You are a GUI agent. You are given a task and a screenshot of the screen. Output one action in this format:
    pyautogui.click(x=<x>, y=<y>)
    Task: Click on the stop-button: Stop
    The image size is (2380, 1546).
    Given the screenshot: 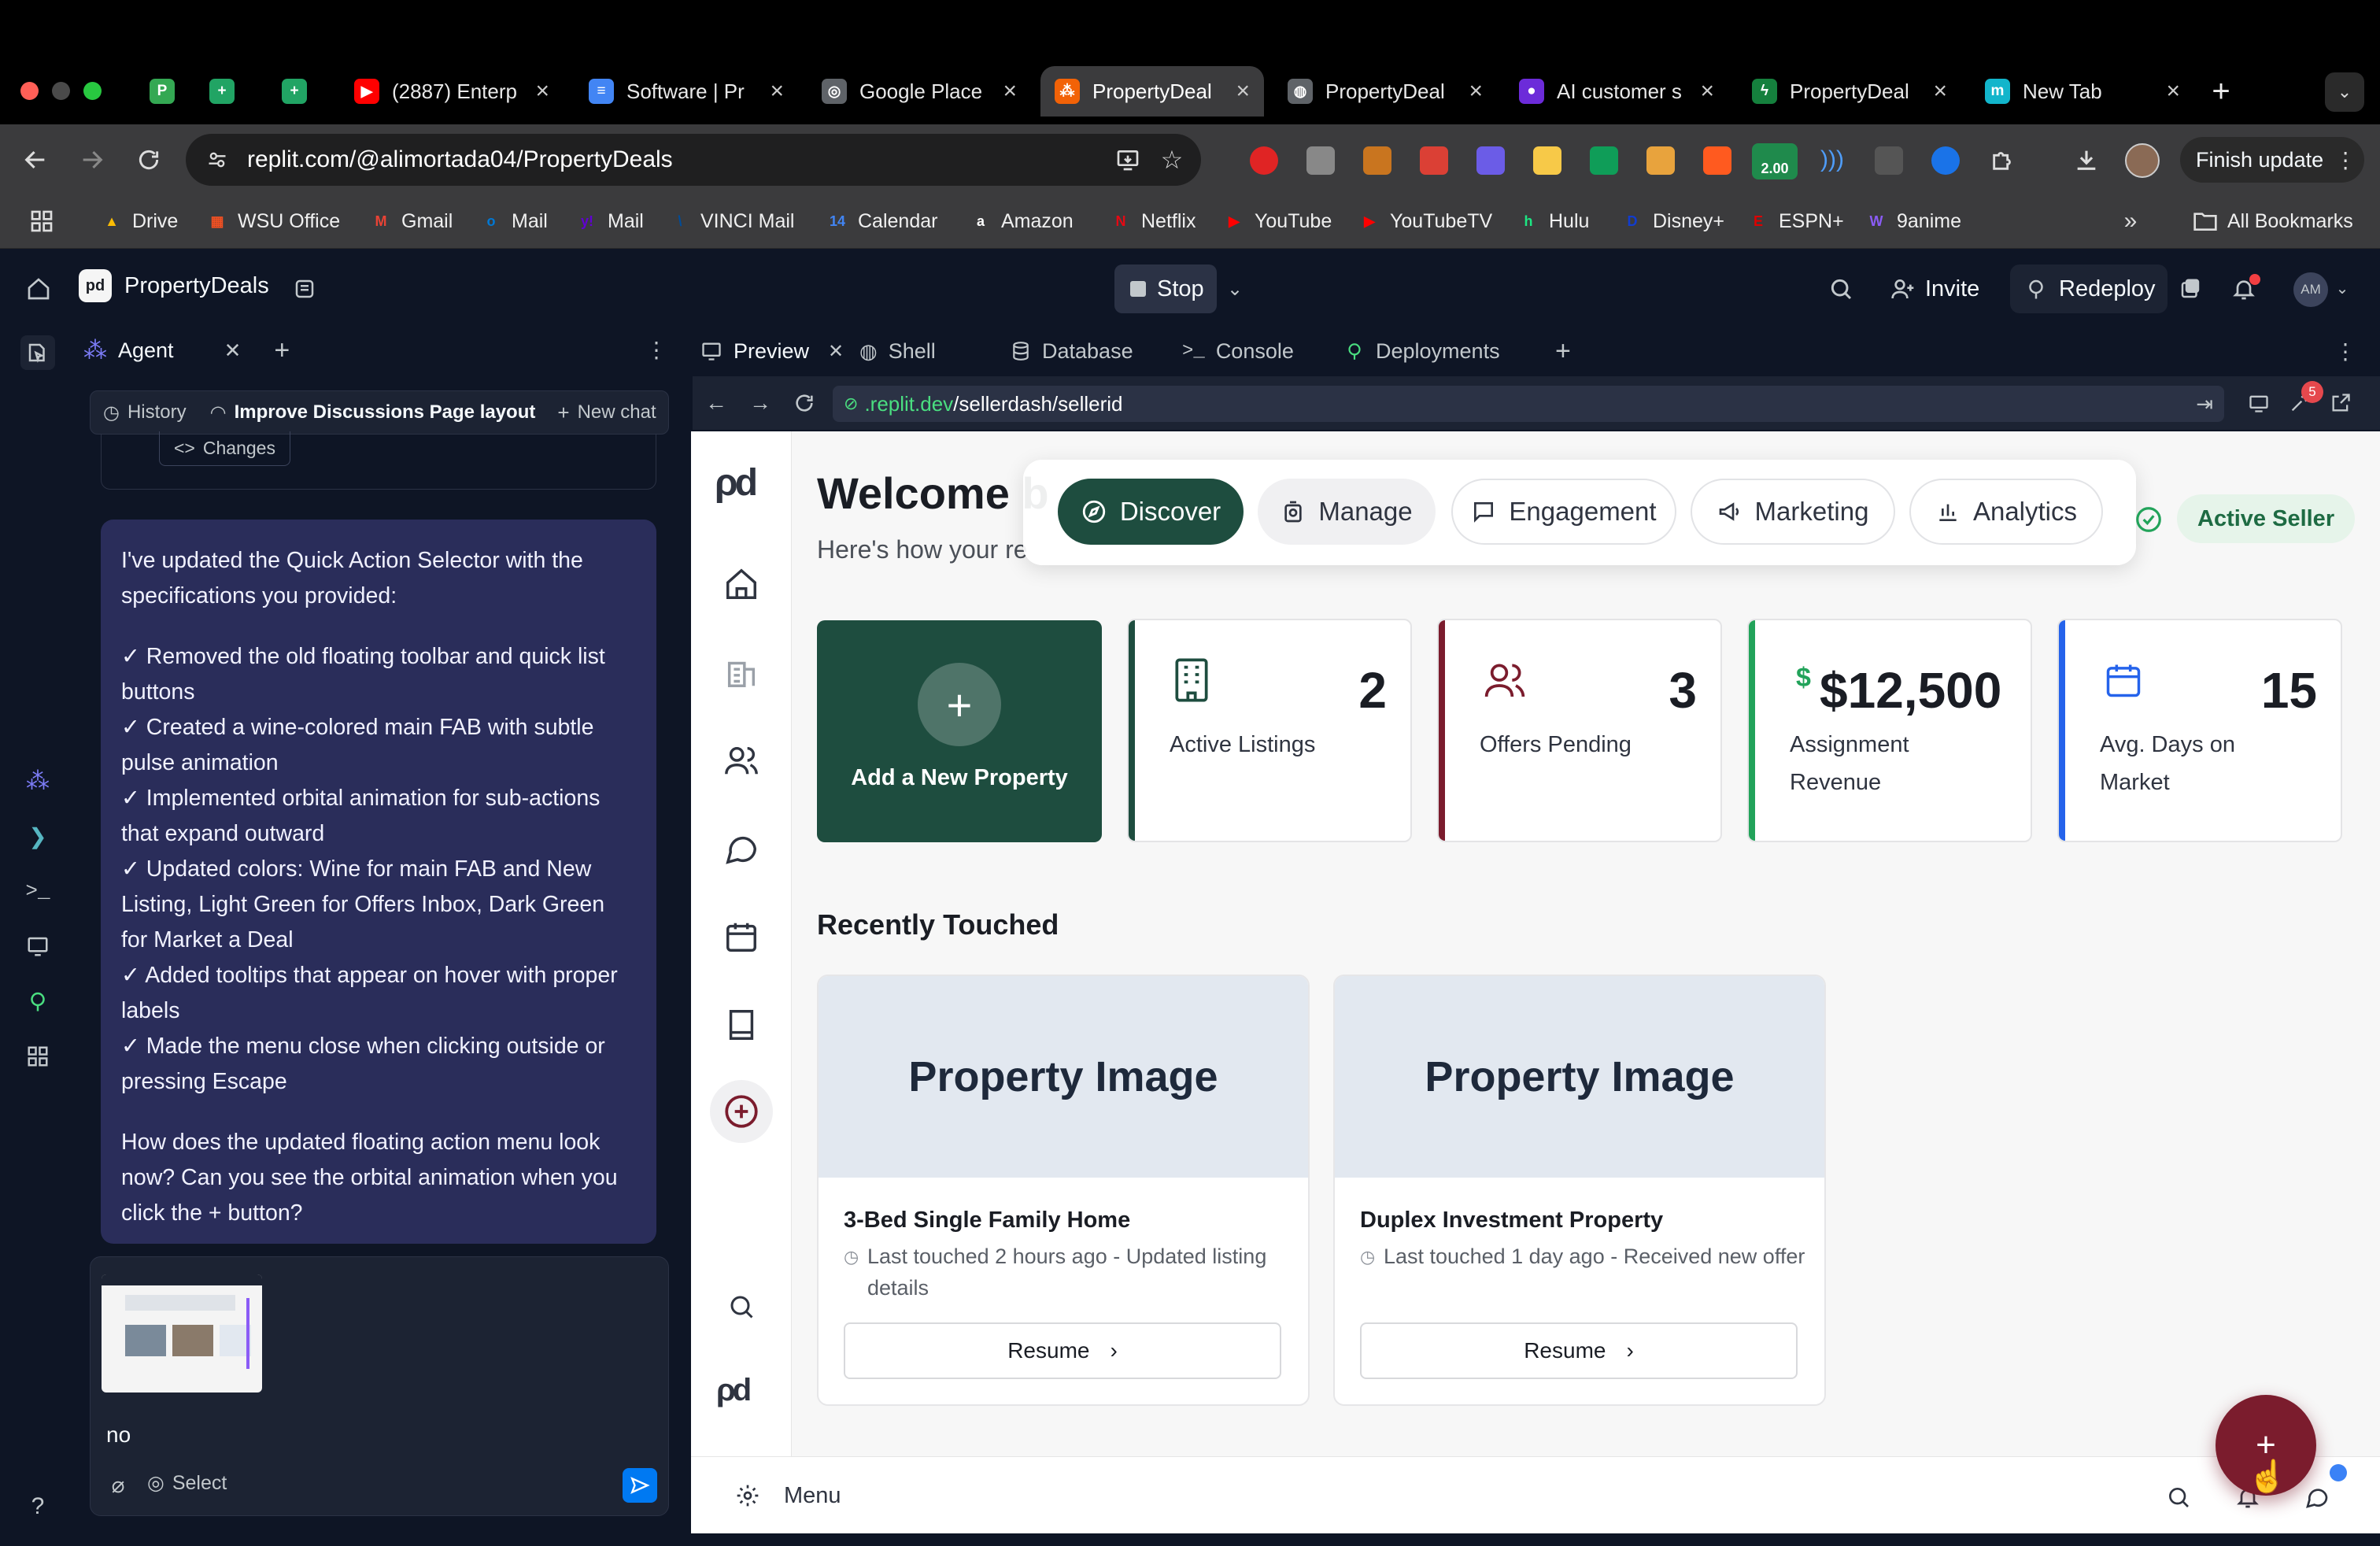 What is the action you would take?
    pyautogui.click(x=1165, y=288)
    